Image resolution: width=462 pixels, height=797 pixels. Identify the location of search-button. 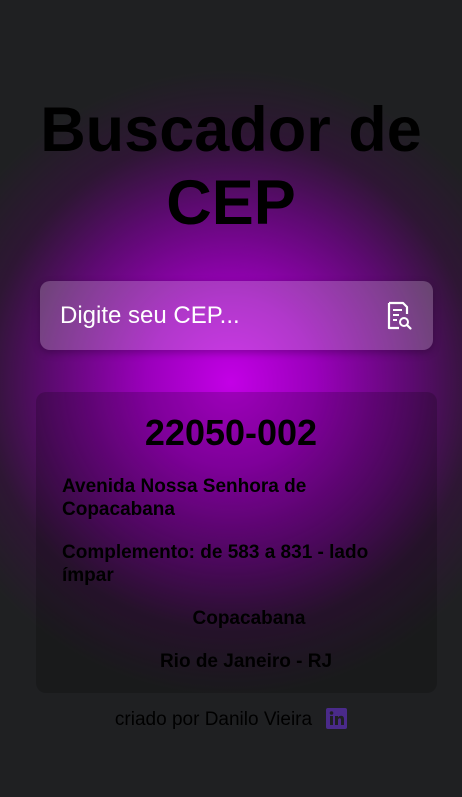
(399, 316).